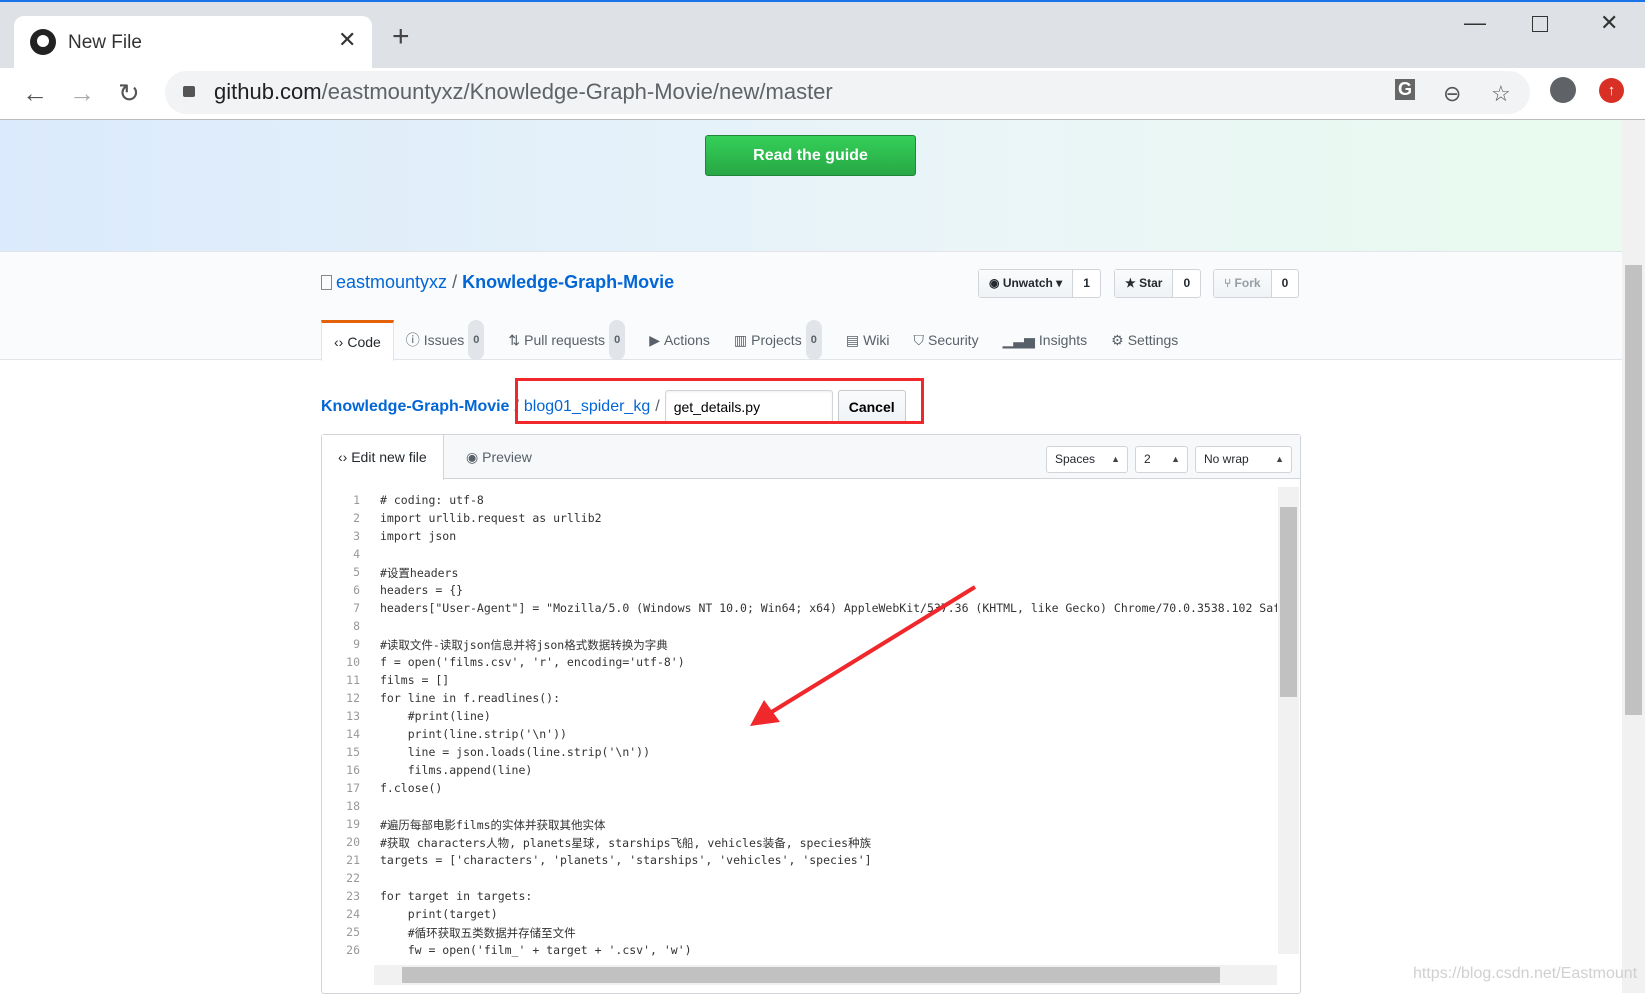 Image resolution: width=1645 pixels, height=994 pixels. Describe the element at coordinates (1540, 24) in the screenshot. I see `maximize-icon` at that location.